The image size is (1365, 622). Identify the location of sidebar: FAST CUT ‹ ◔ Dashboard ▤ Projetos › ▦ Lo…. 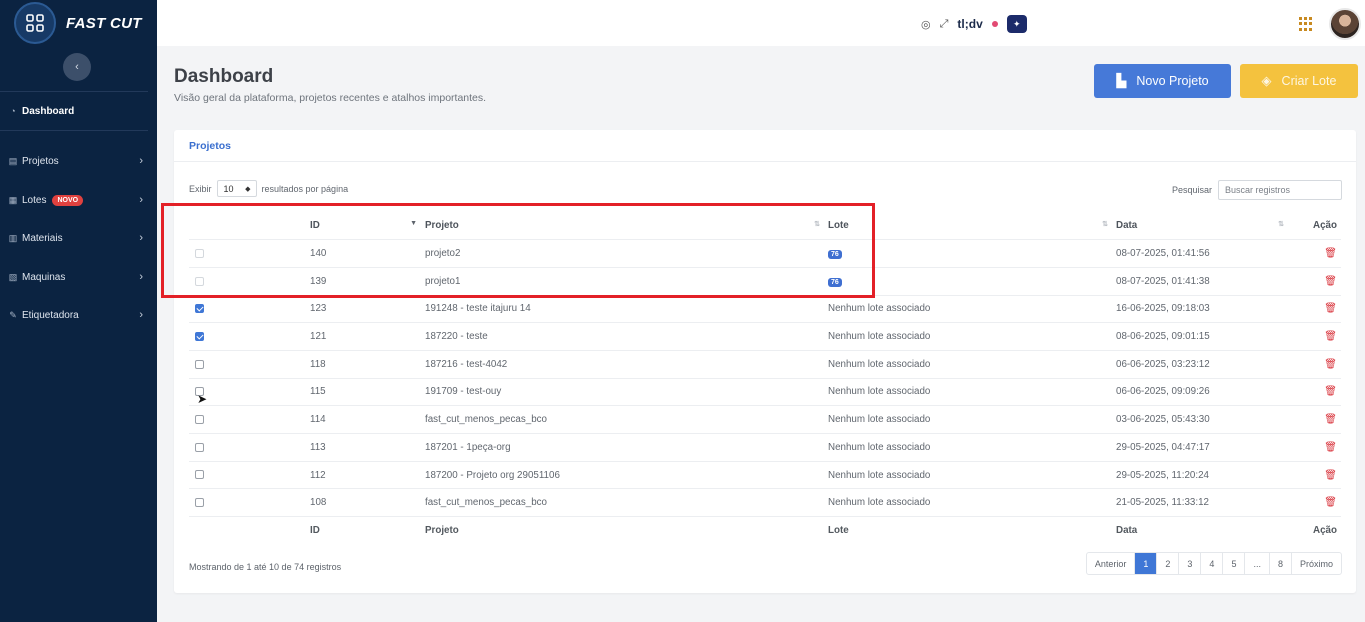
(78, 311).